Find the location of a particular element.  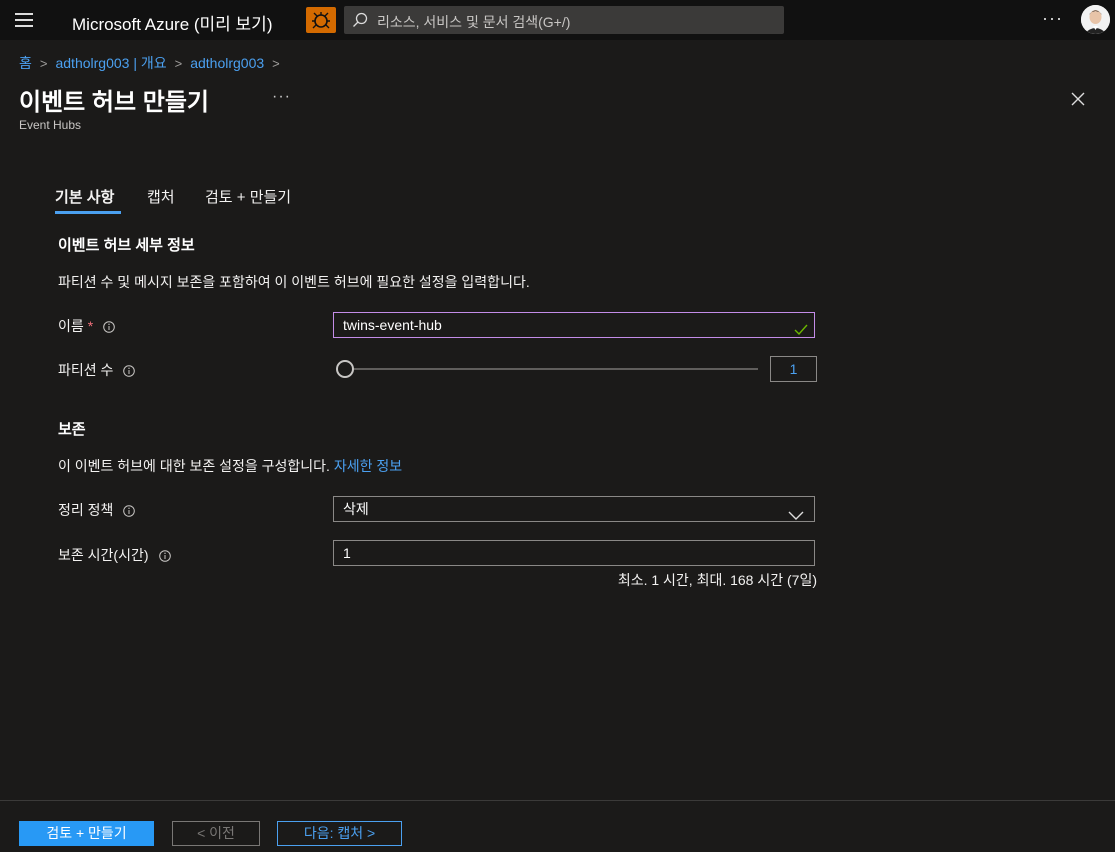

retention-section-title: 보존 is located at coordinates (72, 429).